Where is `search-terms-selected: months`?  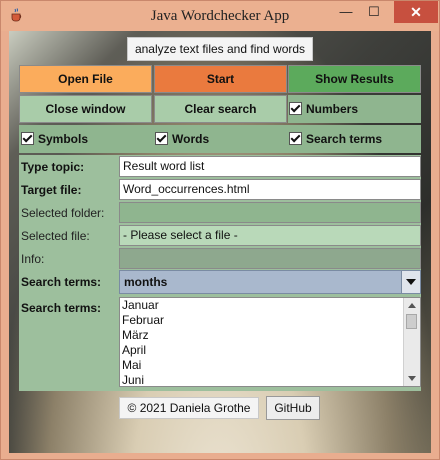
search-terms-selected: months is located at coordinates (146, 282).